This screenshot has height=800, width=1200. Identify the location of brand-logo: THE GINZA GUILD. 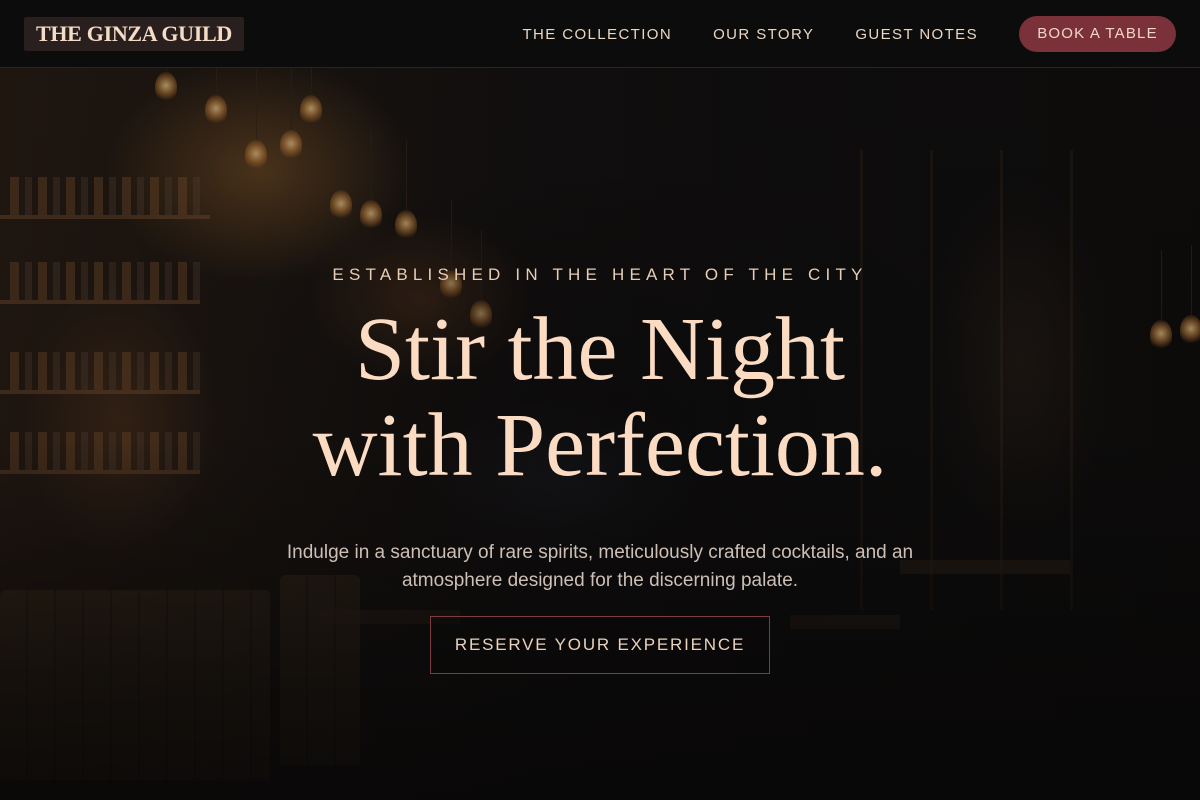
(134, 34).